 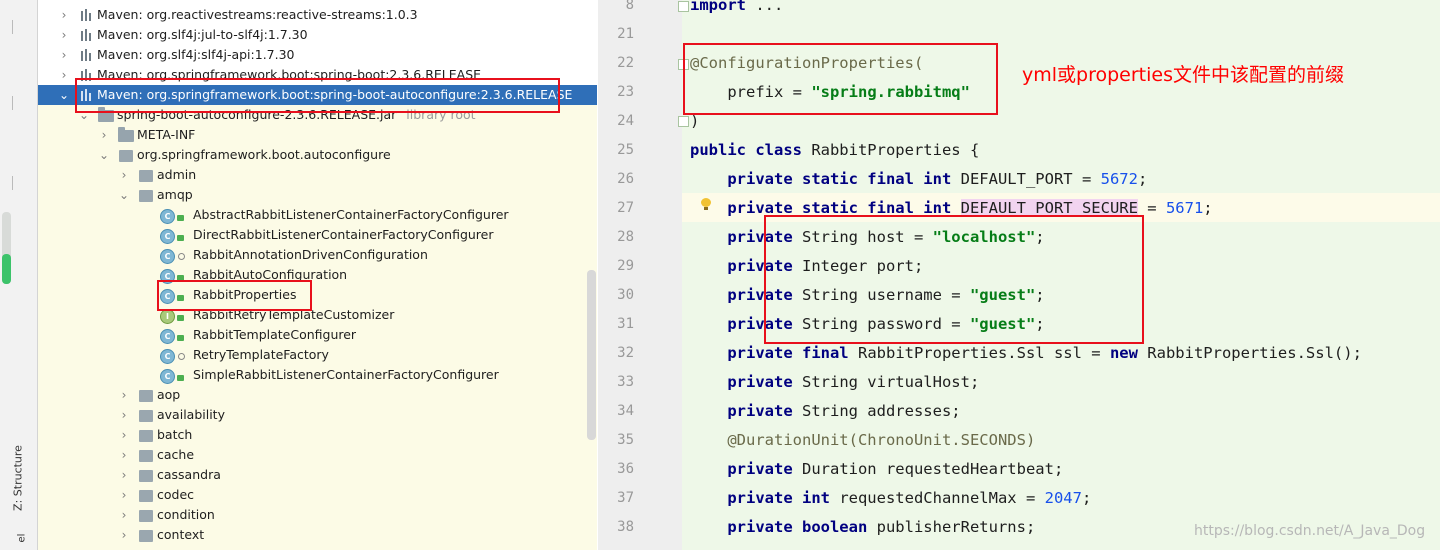 What do you see at coordinates (177, 174) in the screenshot?
I see `tree-row-label: admin` at bounding box center [177, 174].